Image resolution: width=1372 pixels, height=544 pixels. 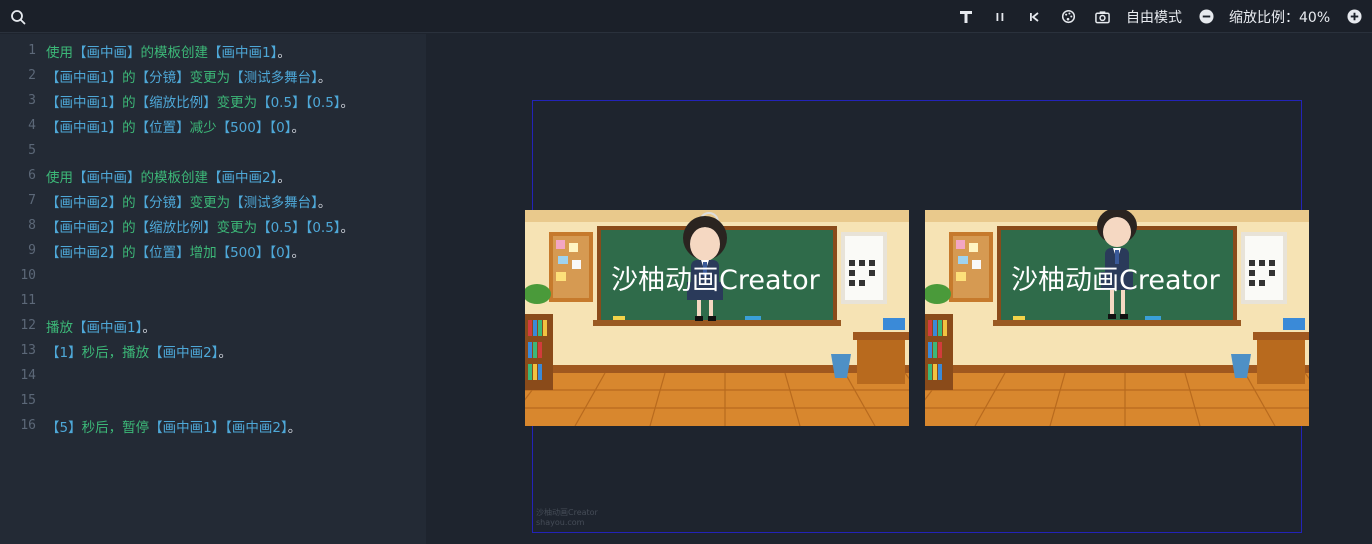 I want to click on line-number: 12, so click(x=28, y=325).